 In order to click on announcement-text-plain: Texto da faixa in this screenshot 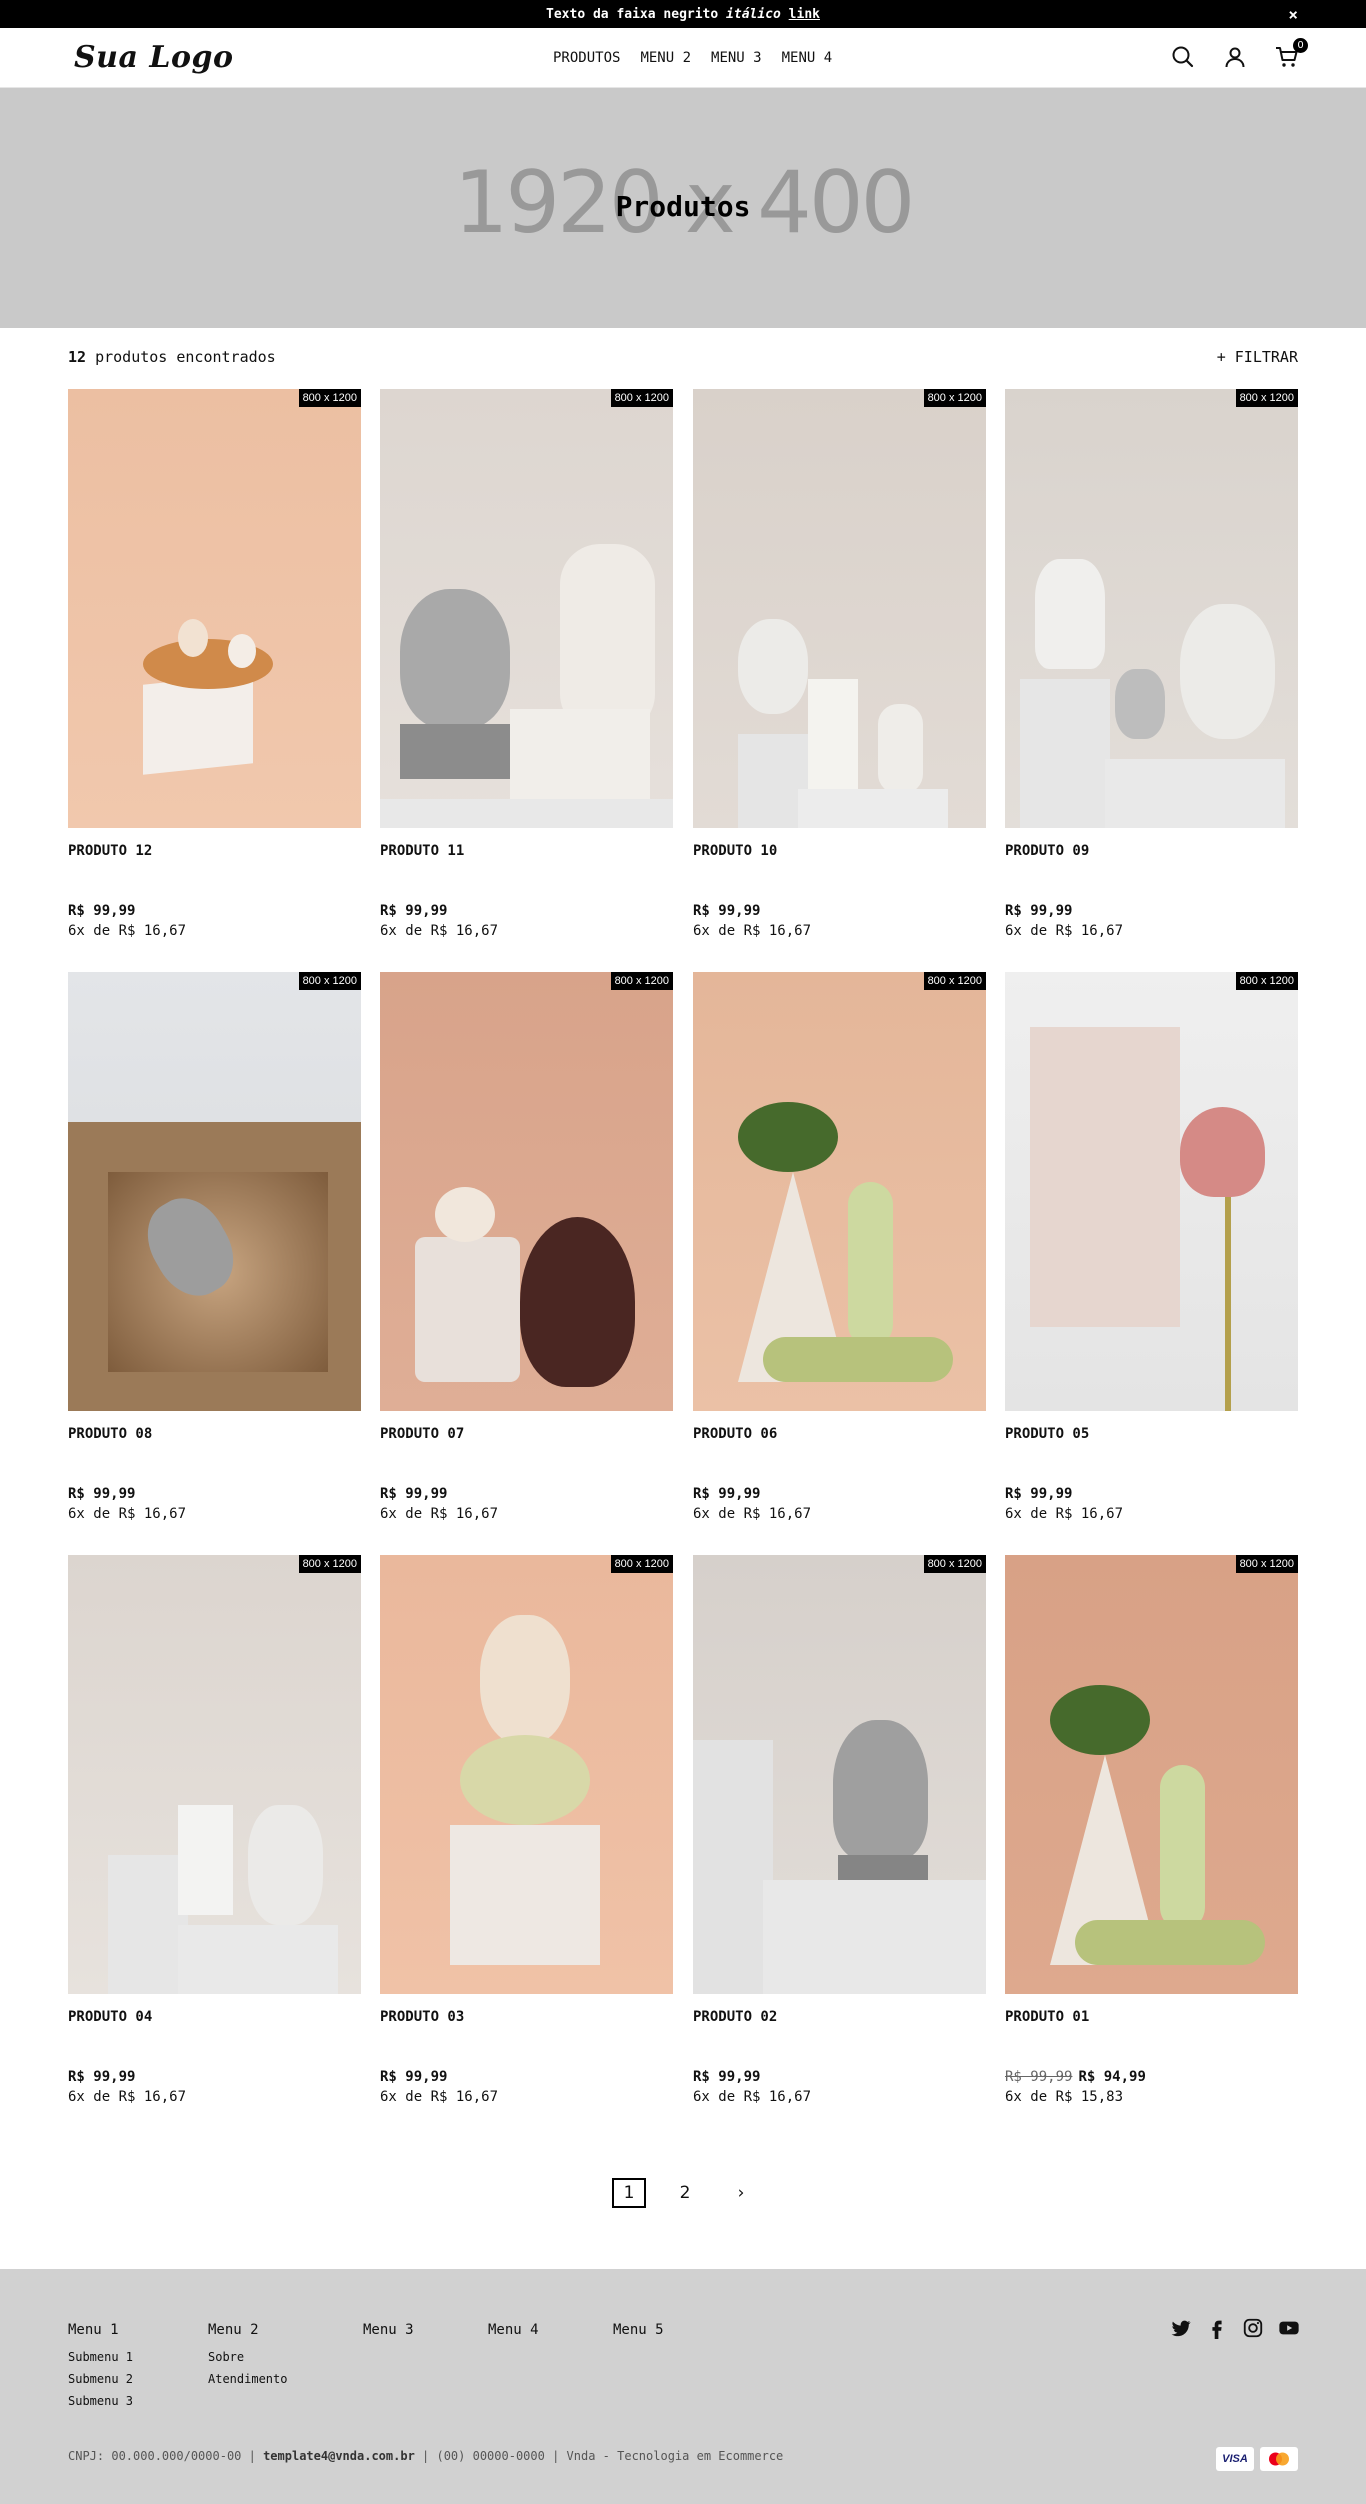, I will do `click(605, 14)`.